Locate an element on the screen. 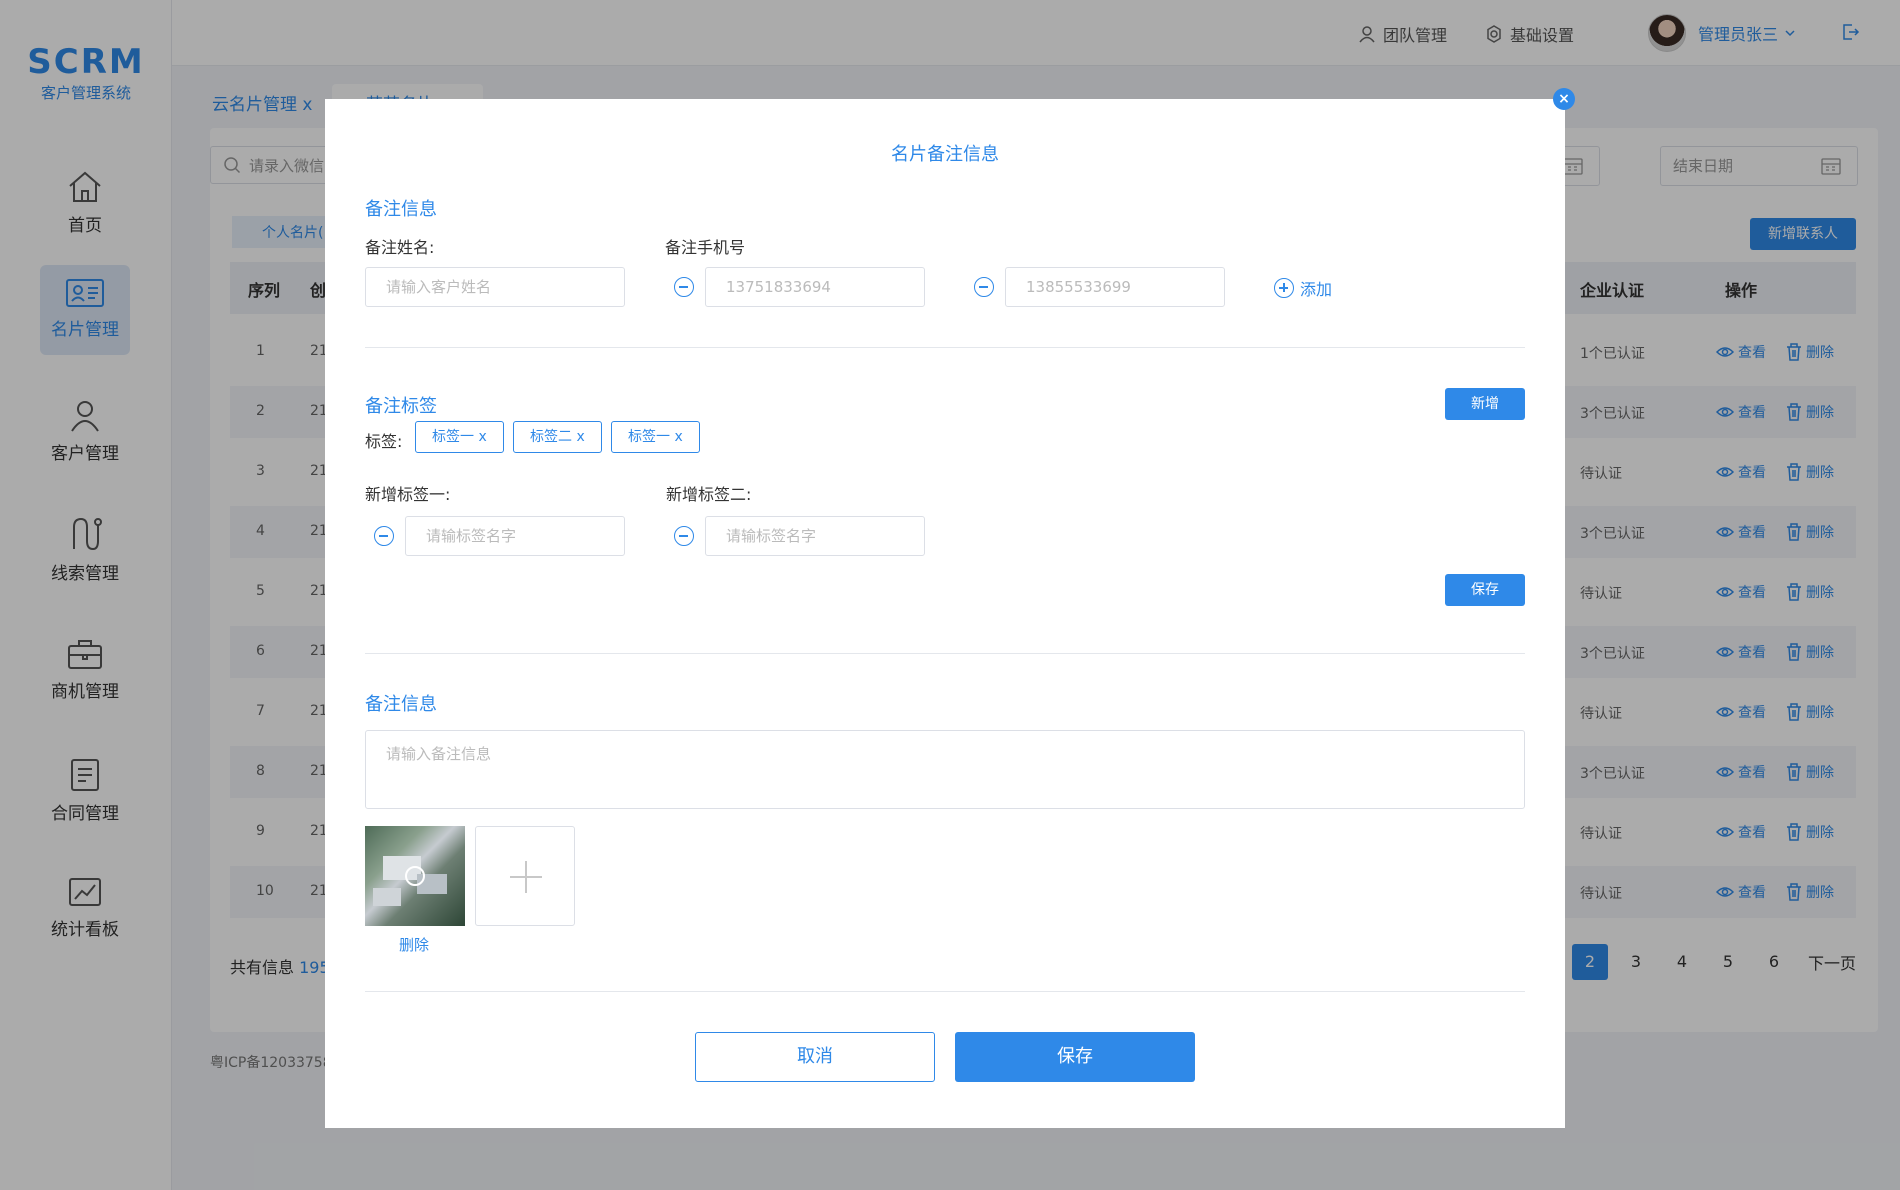 The width and height of the screenshot is (1900, 1190). new-tag-button: 新增 is located at coordinates (1485, 404).